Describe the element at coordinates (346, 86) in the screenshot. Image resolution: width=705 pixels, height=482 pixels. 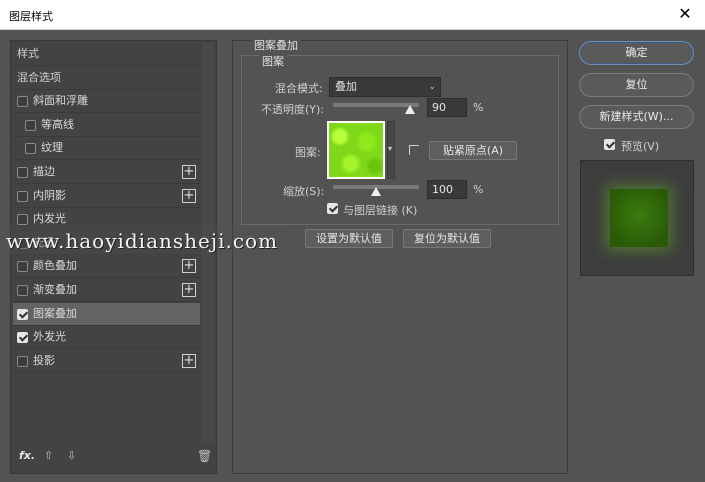
I see `blend-mode-value: 叠加` at that location.